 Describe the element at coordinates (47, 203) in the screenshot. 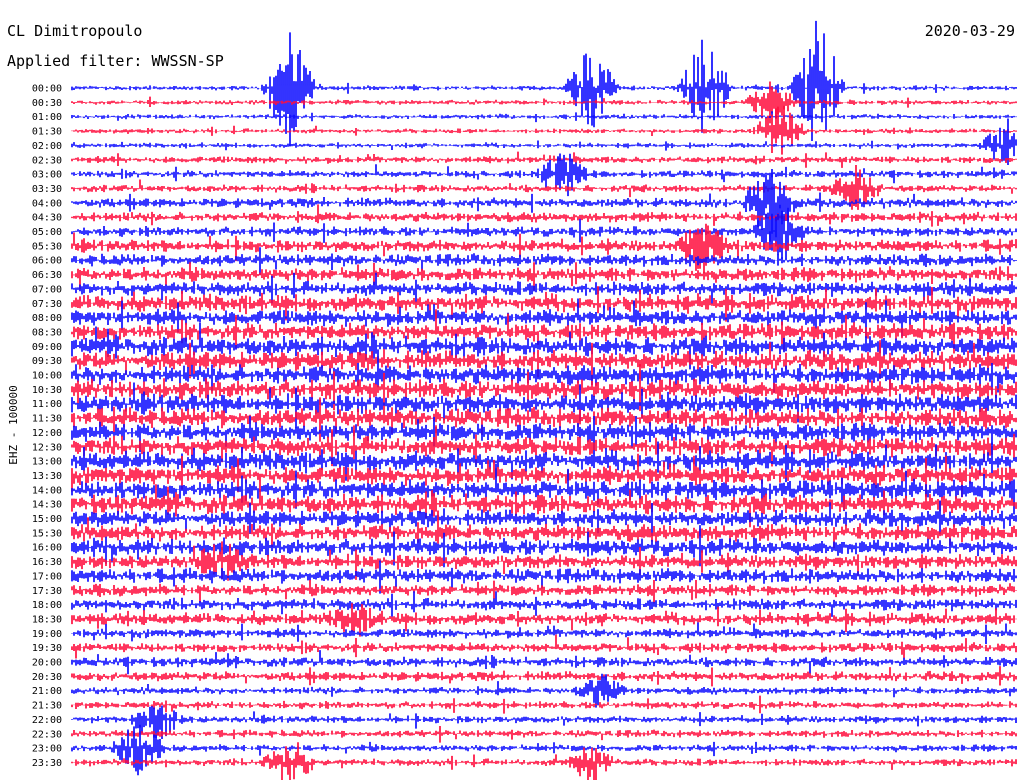

I see `row-label: 04:00` at that location.